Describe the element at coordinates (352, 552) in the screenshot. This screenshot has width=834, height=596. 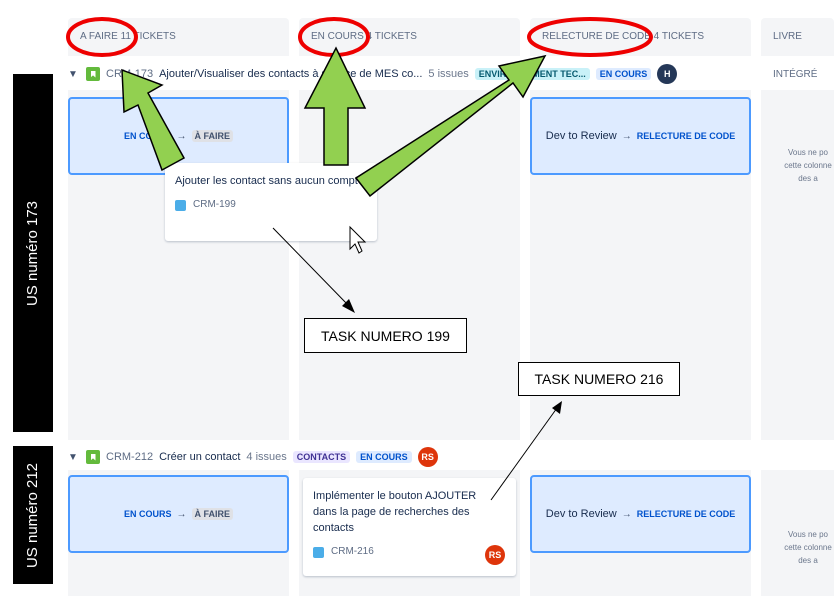
I see `card-key: CRM-216` at that location.